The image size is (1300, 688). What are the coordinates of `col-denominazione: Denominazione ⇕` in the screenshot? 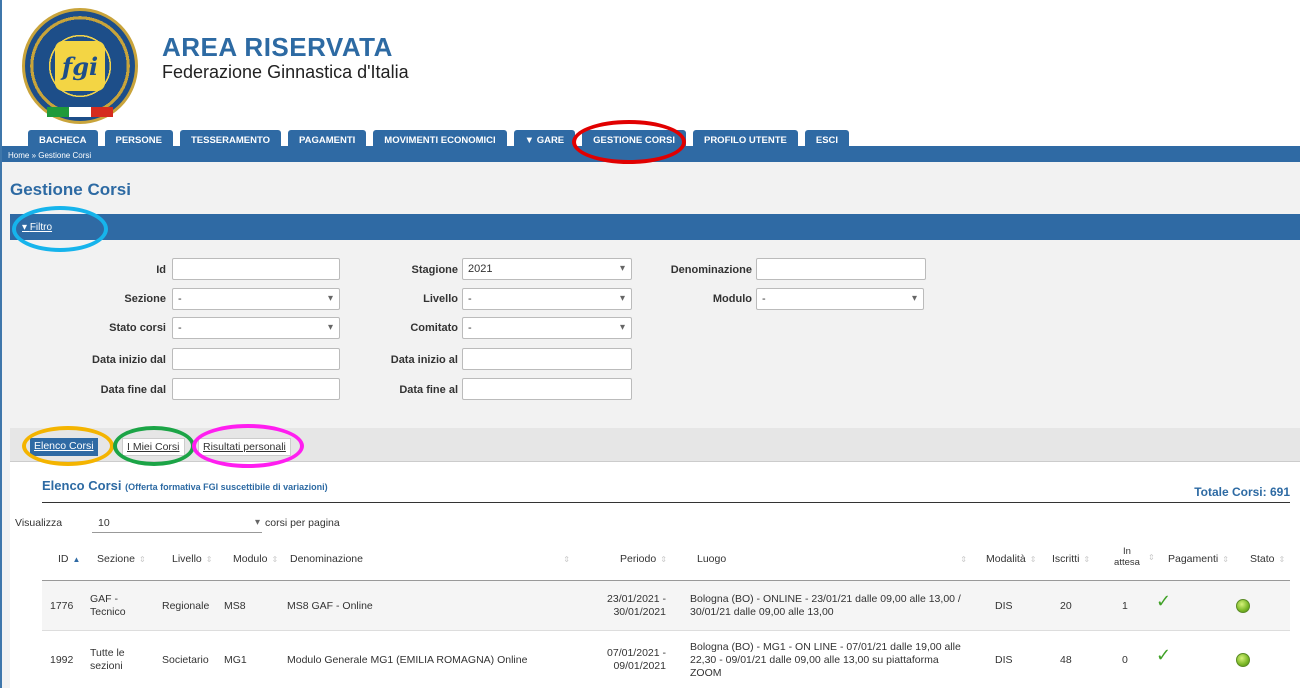 It's located at (430, 559).